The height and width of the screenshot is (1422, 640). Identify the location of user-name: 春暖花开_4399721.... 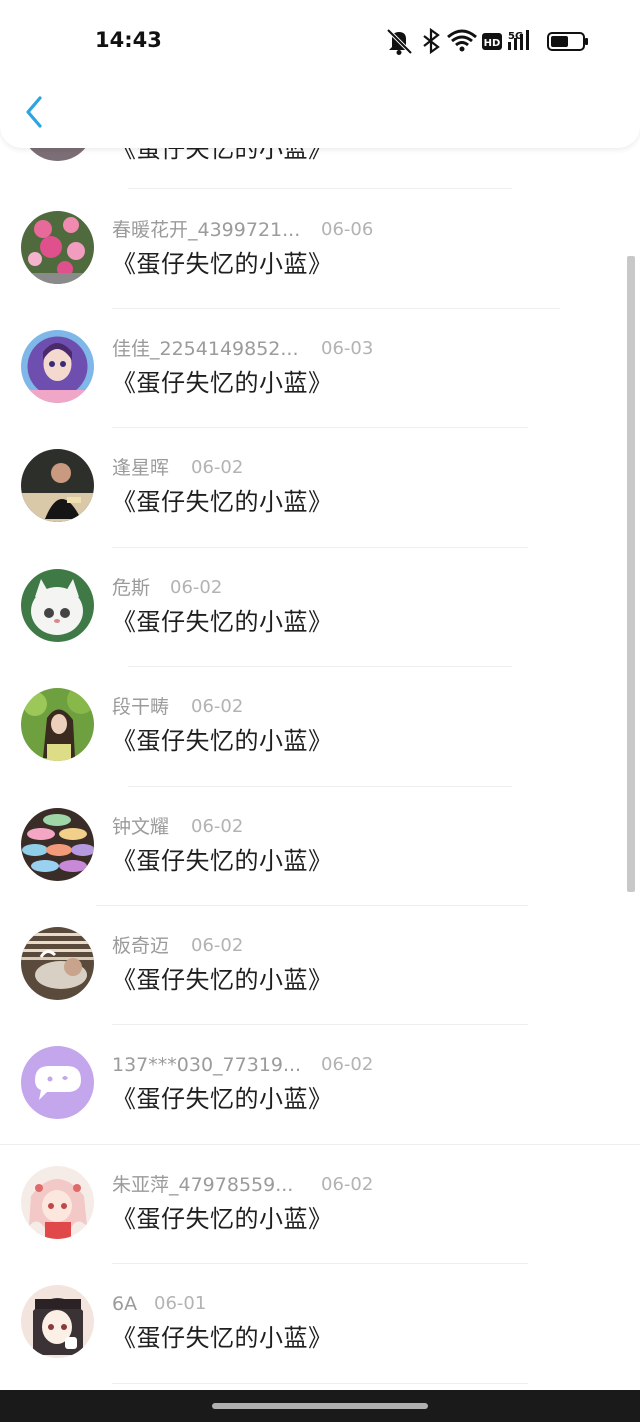
(206, 230).